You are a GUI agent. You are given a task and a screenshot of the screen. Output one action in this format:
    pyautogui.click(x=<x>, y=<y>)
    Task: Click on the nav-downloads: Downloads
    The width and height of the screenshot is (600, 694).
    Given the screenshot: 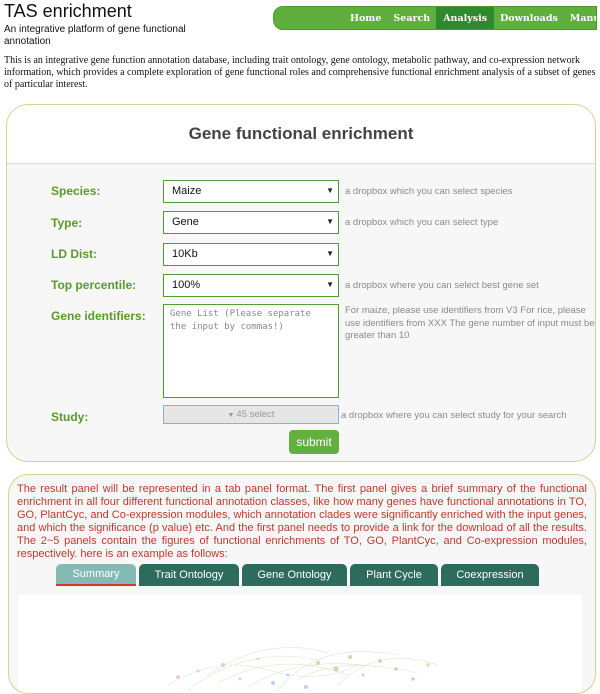 What is the action you would take?
    pyautogui.click(x=529, y=18)
    